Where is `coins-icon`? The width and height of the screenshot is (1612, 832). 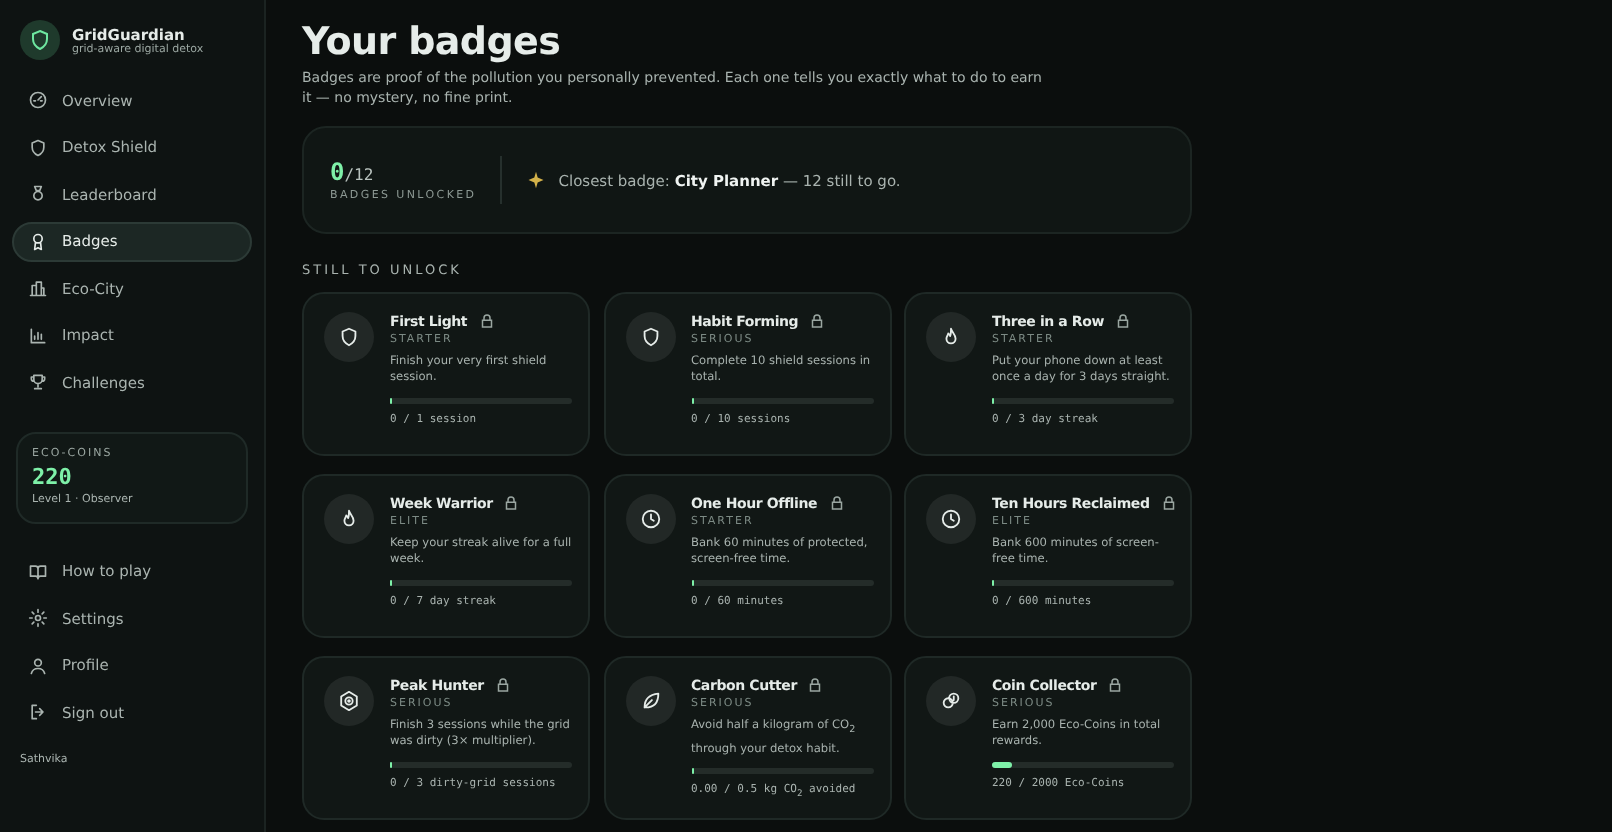
coins-icon is located at coordinates (951, 701).